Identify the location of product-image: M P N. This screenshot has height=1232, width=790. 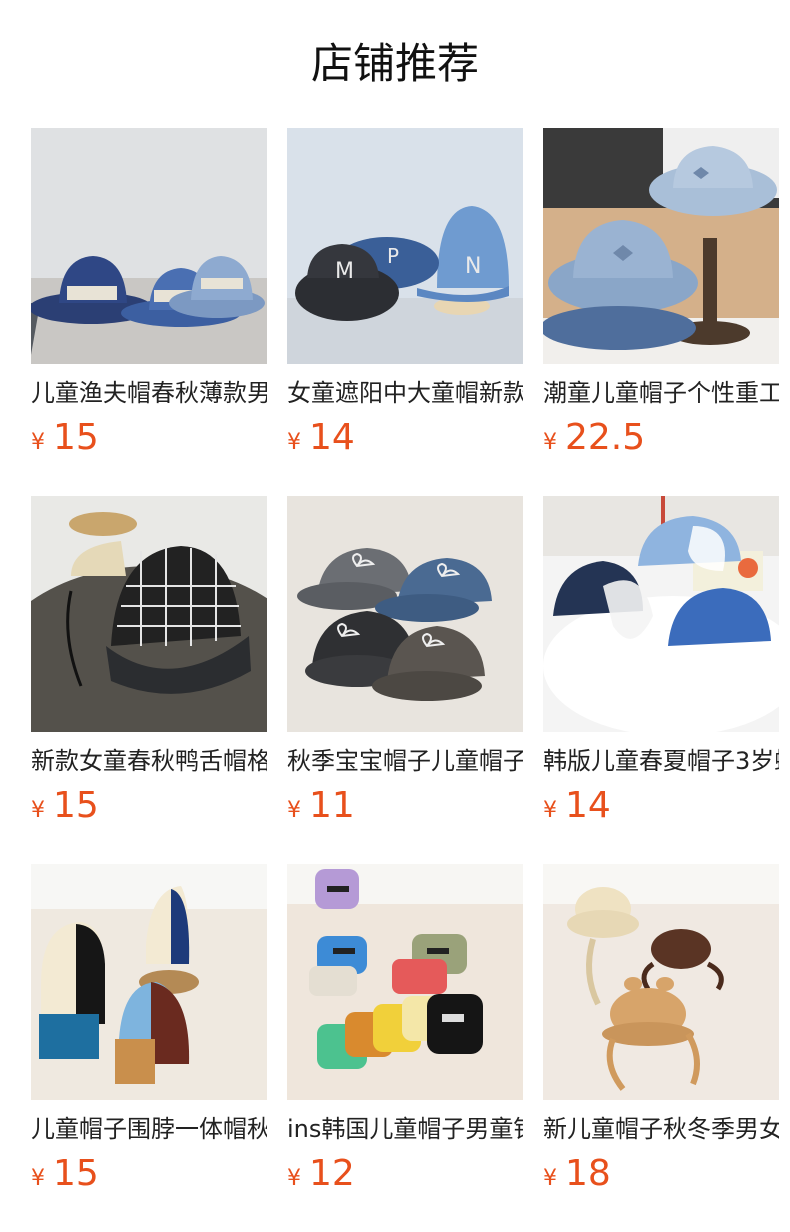
(405, 246).